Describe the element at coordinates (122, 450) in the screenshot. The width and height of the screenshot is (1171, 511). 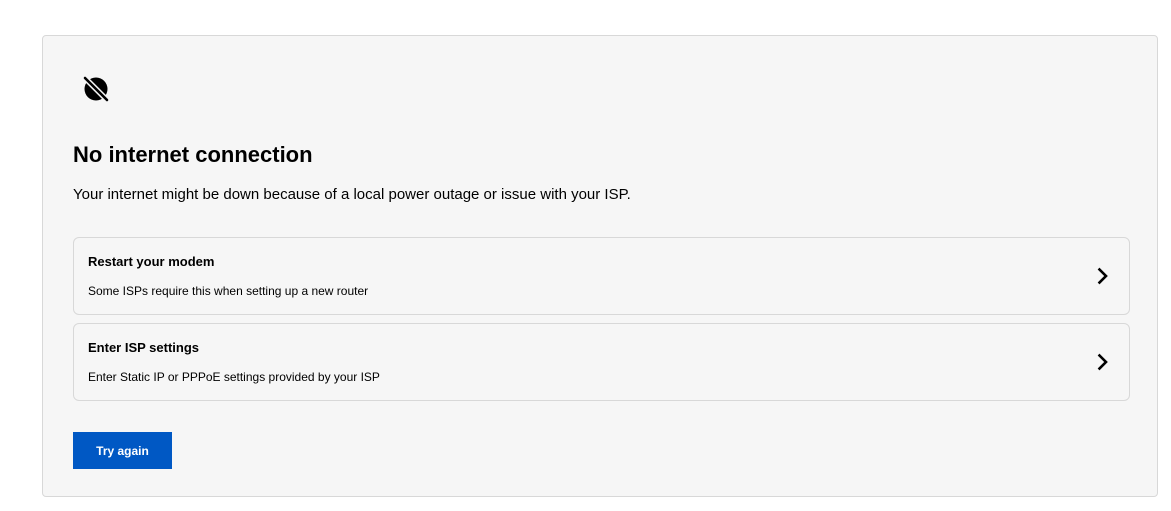
I see `try-again-button: Try again` at that location.